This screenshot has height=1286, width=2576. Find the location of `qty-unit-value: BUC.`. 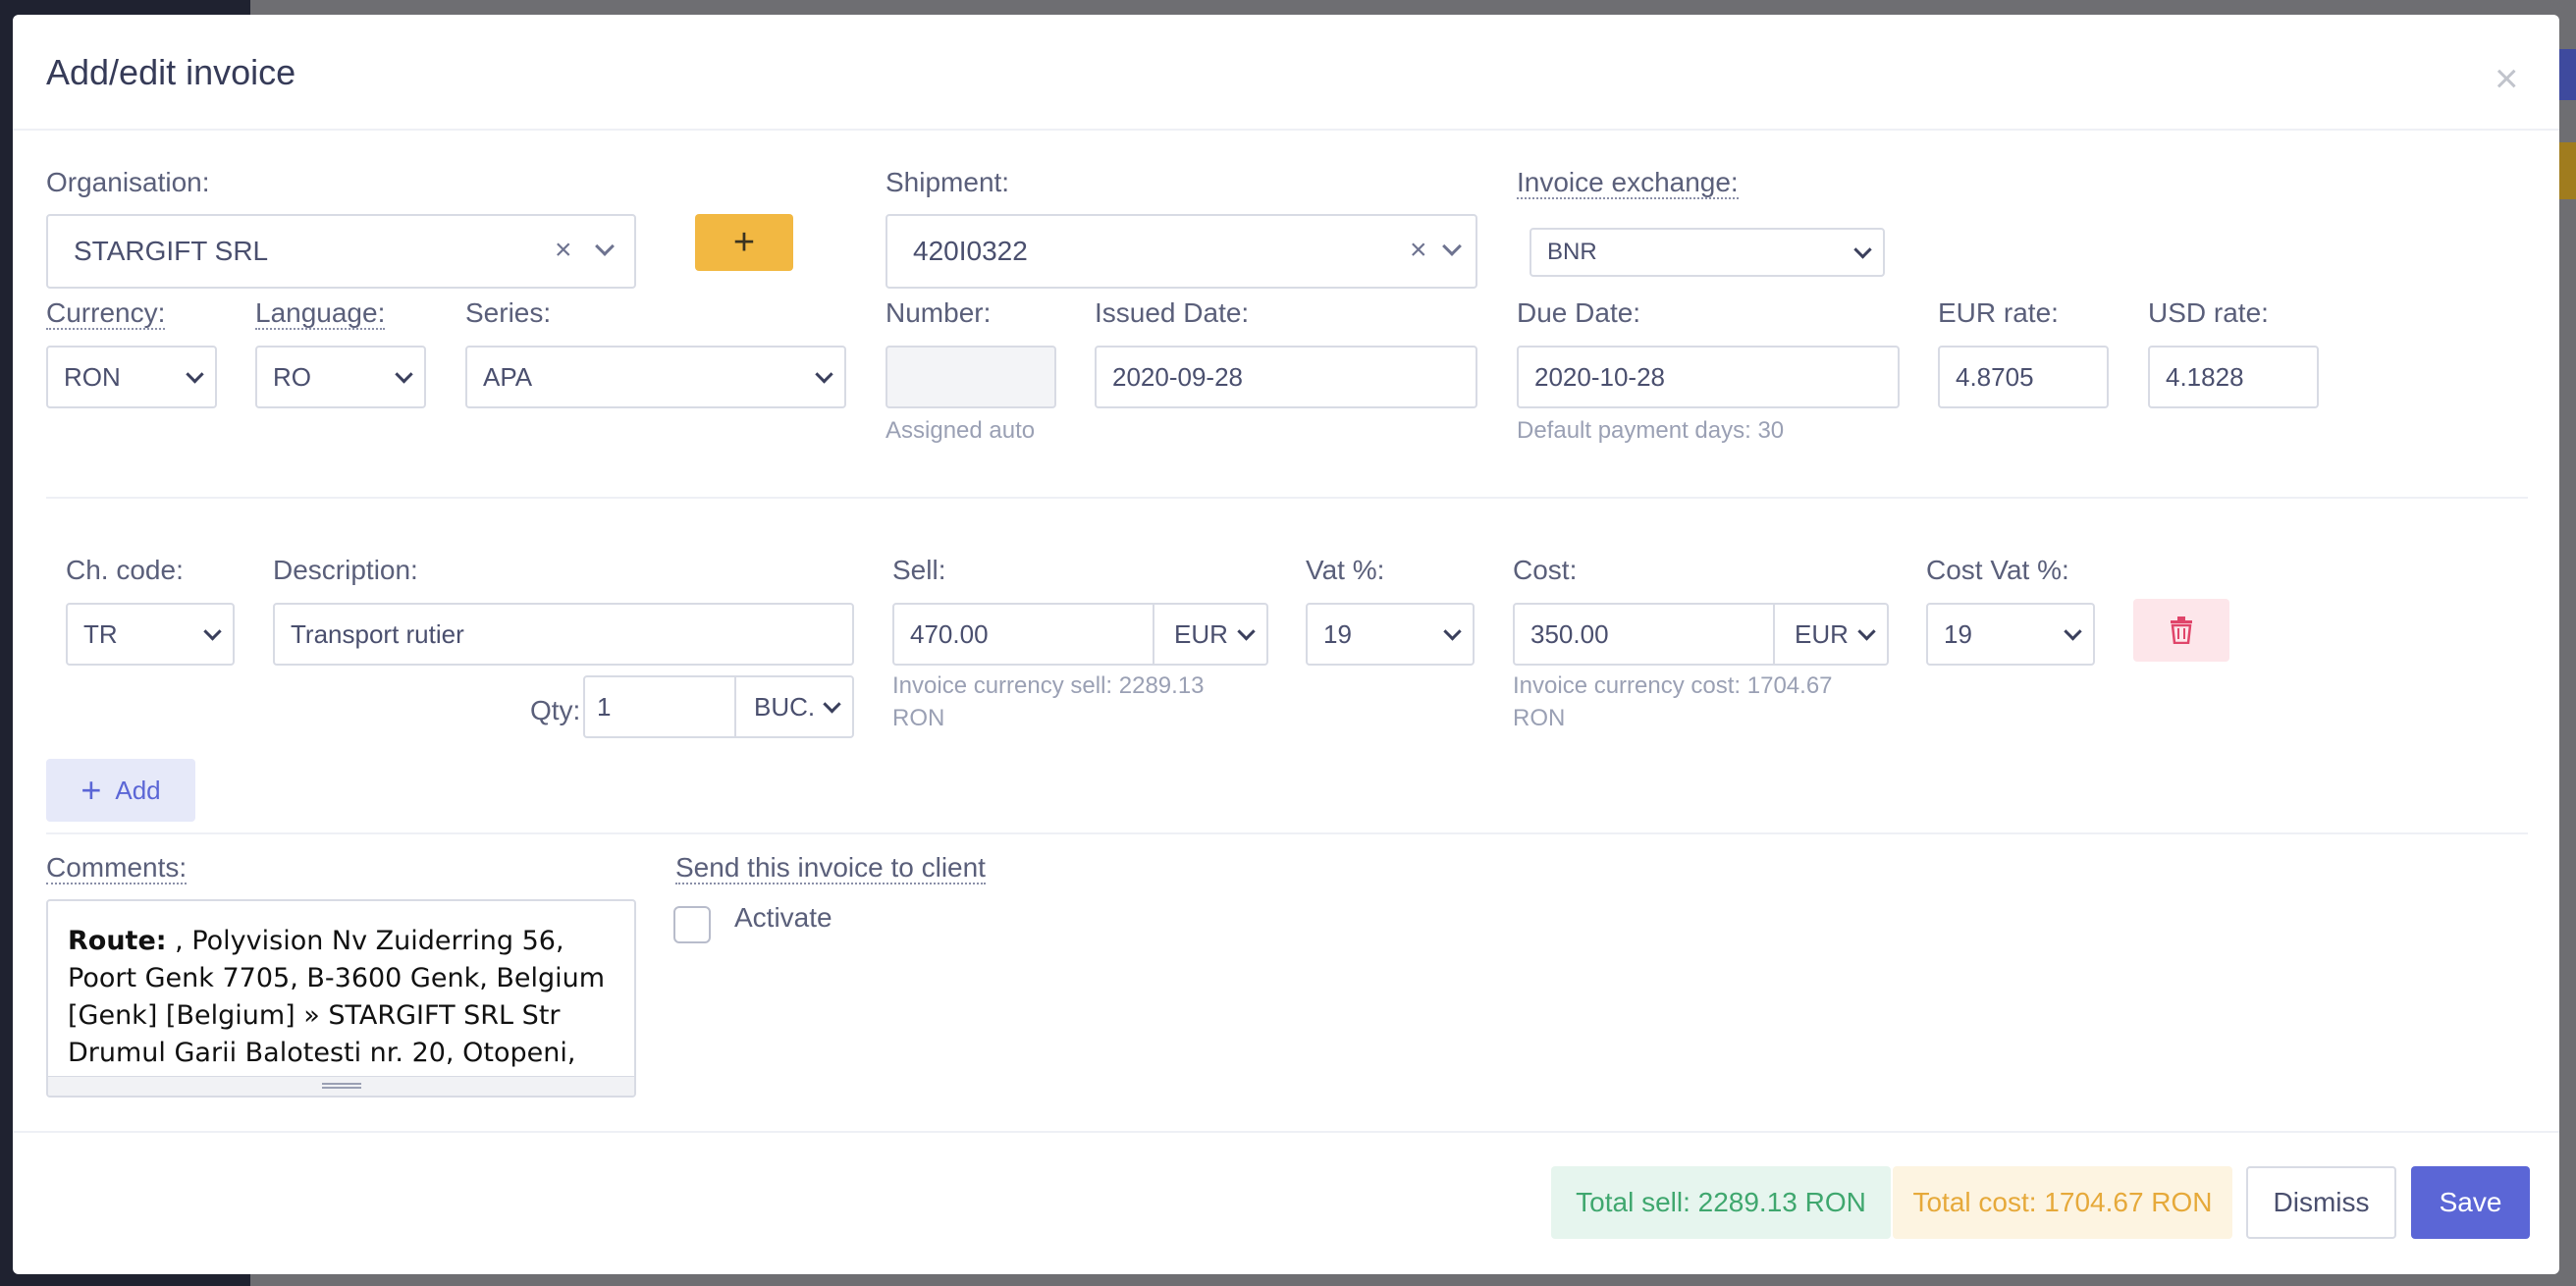

qty-unit-value: BUC. is located at coordinates (785, 706).